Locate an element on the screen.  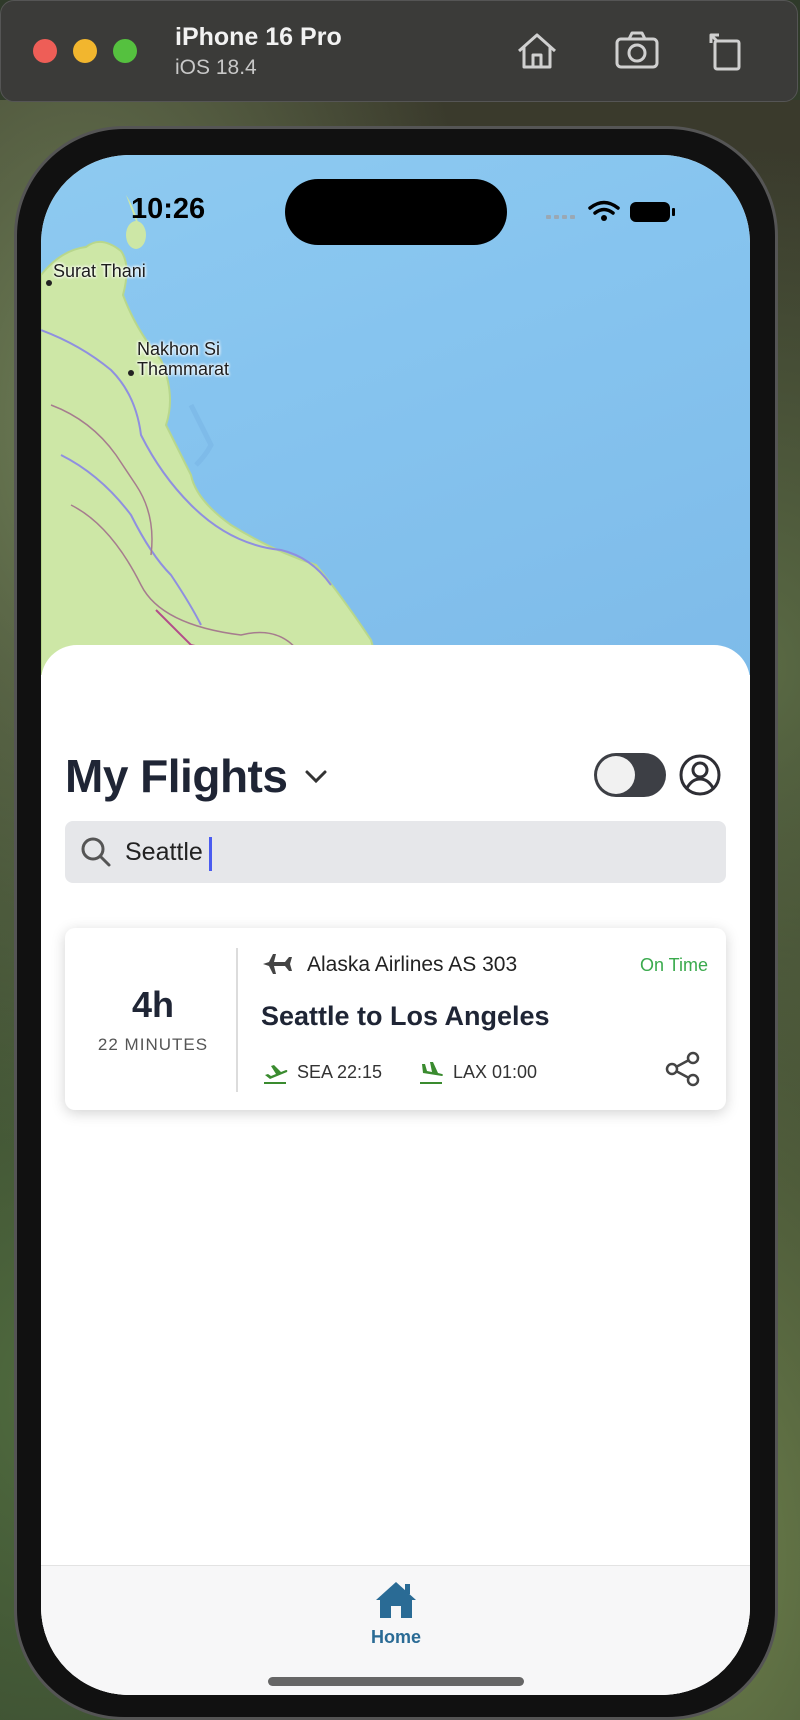
departure-time: SEA 22:15 is located at coordinates (340, 1071).